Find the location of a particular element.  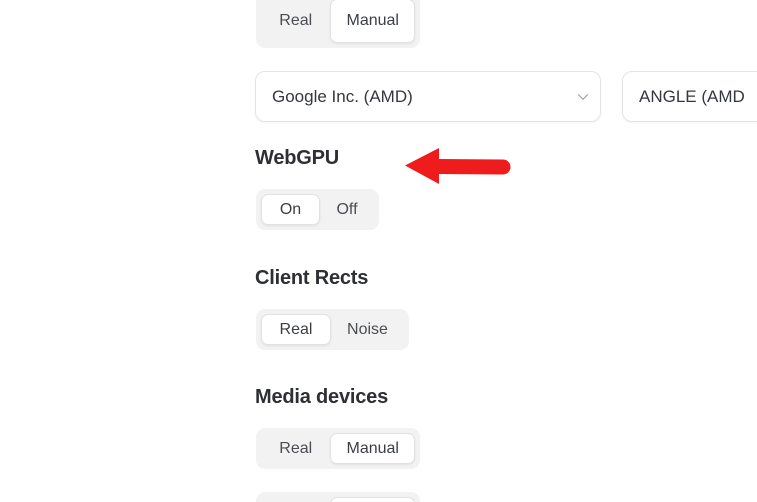

client-rects-option-noise: Noise is located at coordinates (367, 329).